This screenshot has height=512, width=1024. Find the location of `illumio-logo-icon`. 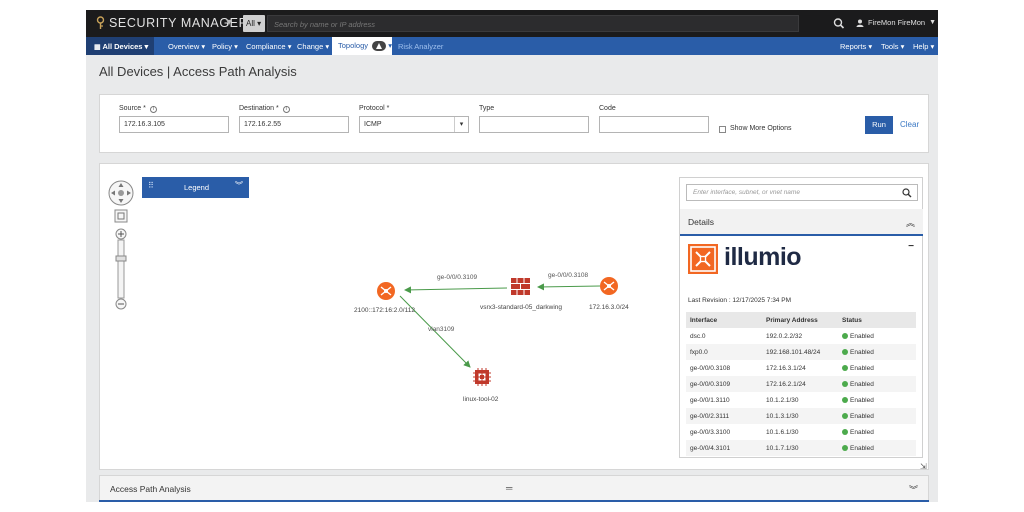

illumio-logo-icon is located at coordinates (703, 259).